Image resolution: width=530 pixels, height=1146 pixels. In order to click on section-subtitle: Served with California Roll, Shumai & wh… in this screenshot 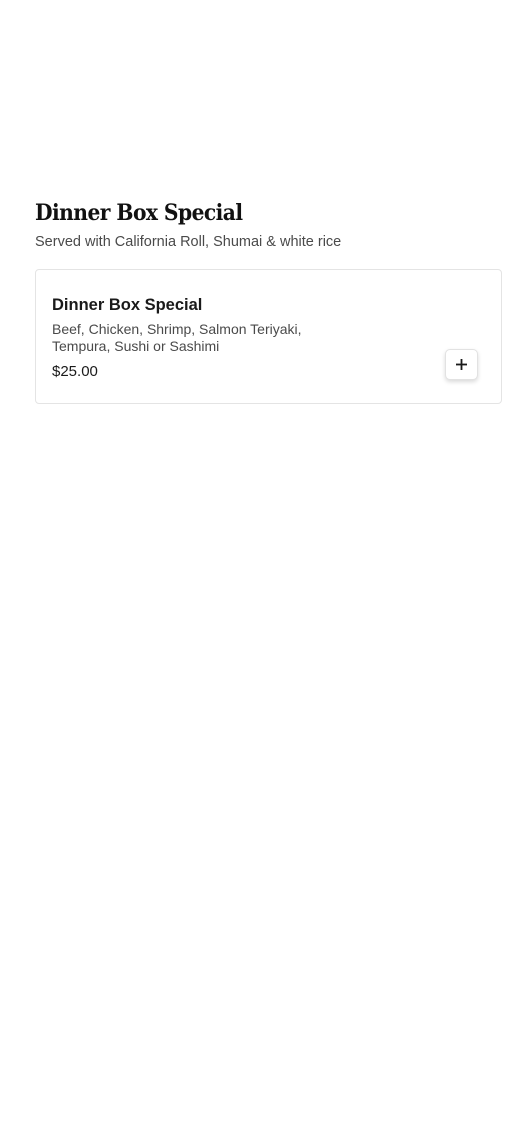, I will do `click(188, 242)`.